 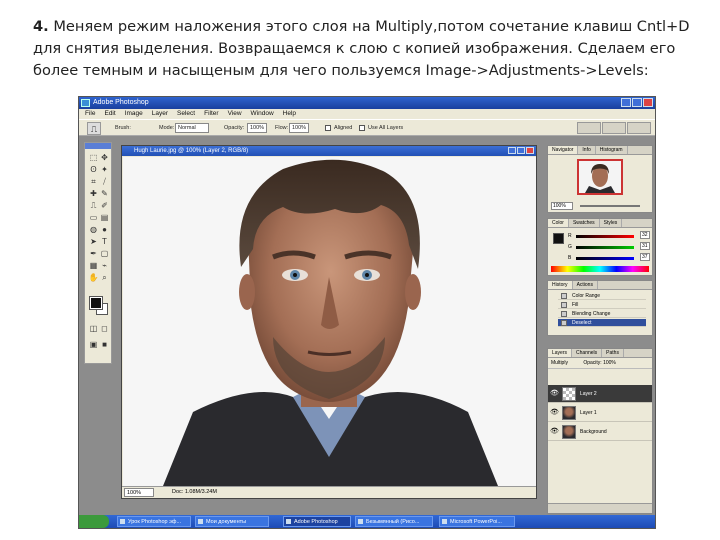 What do you see at coordinates (134, 114) in the screenshot?
I see `menu-image: Image` at bounding box center [134, 114].